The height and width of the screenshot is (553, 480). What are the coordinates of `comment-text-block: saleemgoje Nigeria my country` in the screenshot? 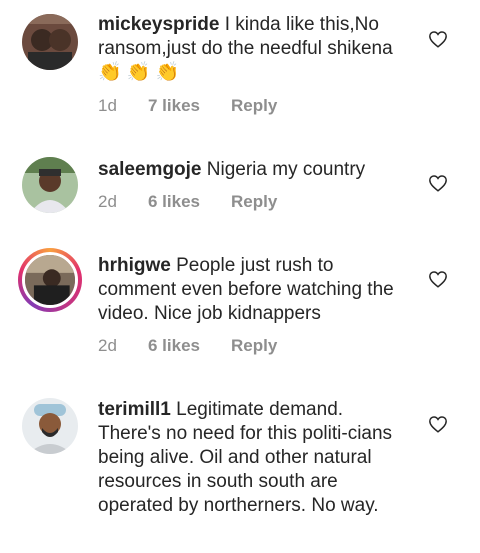 It's located at (253, 170).